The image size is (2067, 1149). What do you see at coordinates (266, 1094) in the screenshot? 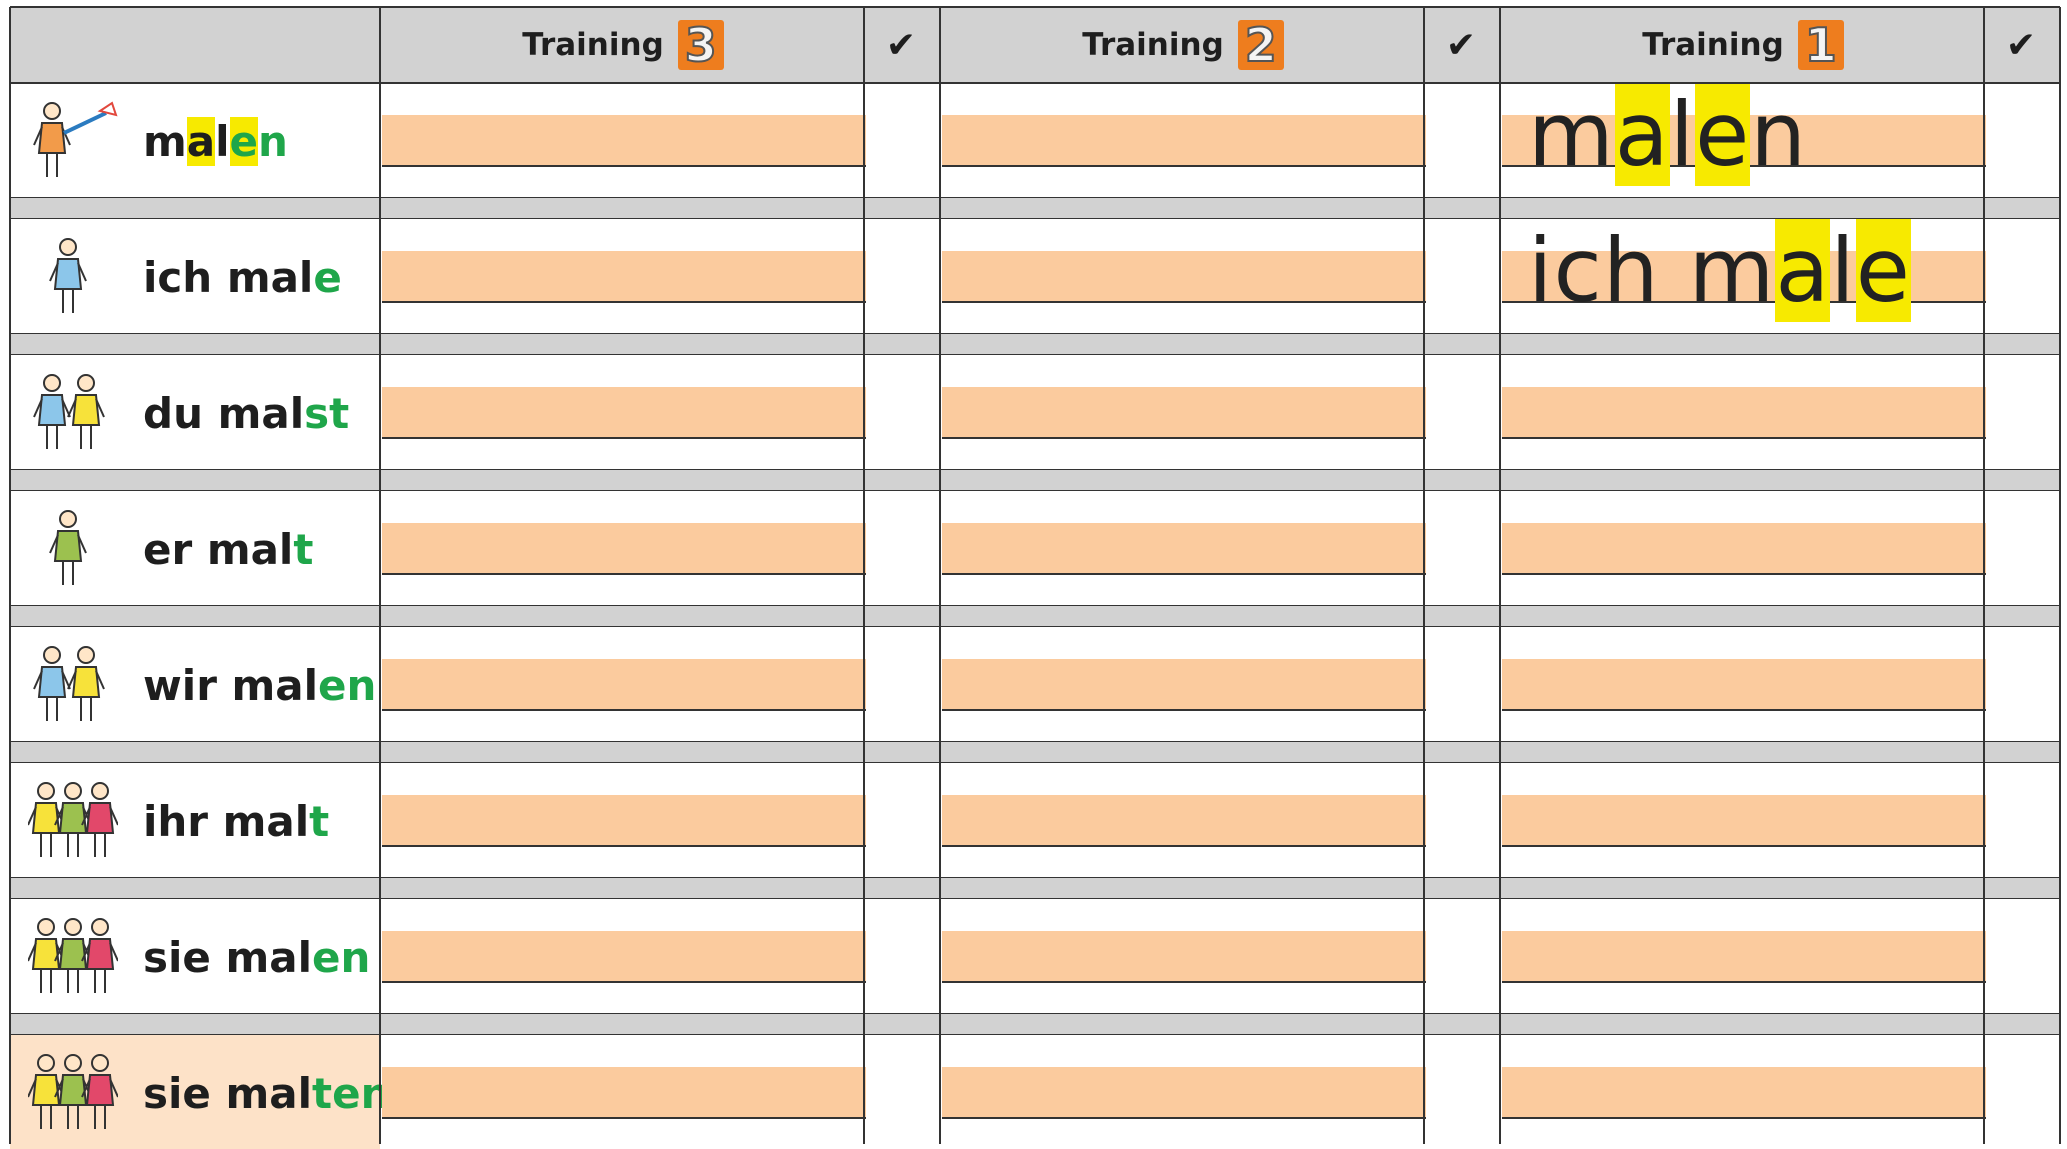
I see `verb-form-label: sie malten` at bounding box center [266, 1094].